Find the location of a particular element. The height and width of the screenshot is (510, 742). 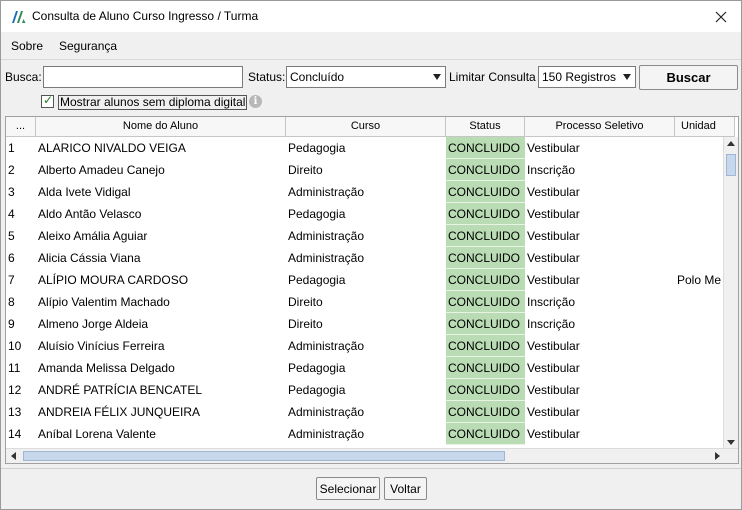

vertical-scrollbar is located at coordinates (730, 293).